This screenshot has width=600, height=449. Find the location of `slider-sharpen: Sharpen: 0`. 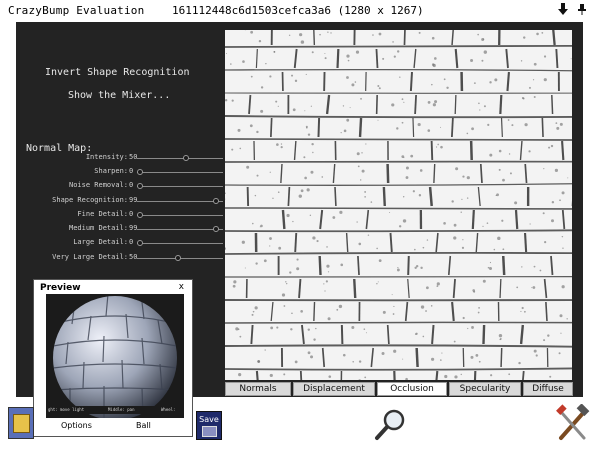

slider-sharpen: Sharpen: 0 is located at coordinates (124, 173).